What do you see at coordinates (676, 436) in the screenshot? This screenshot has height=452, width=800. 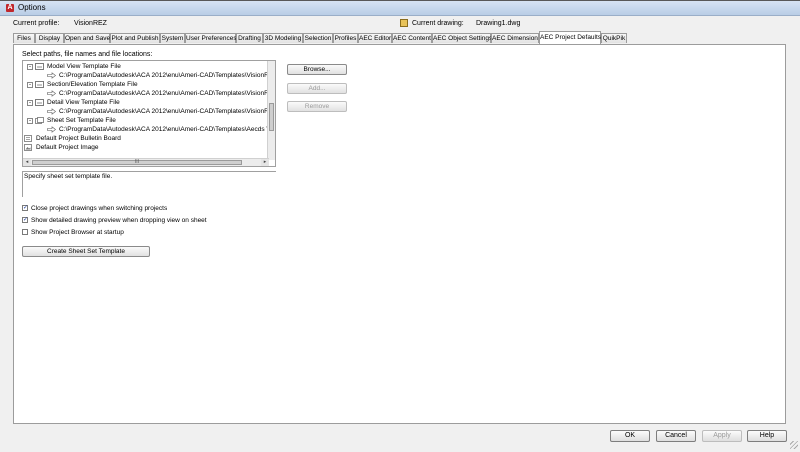 I see `cancel-button: Cancel` at bounding box center [676, 436].